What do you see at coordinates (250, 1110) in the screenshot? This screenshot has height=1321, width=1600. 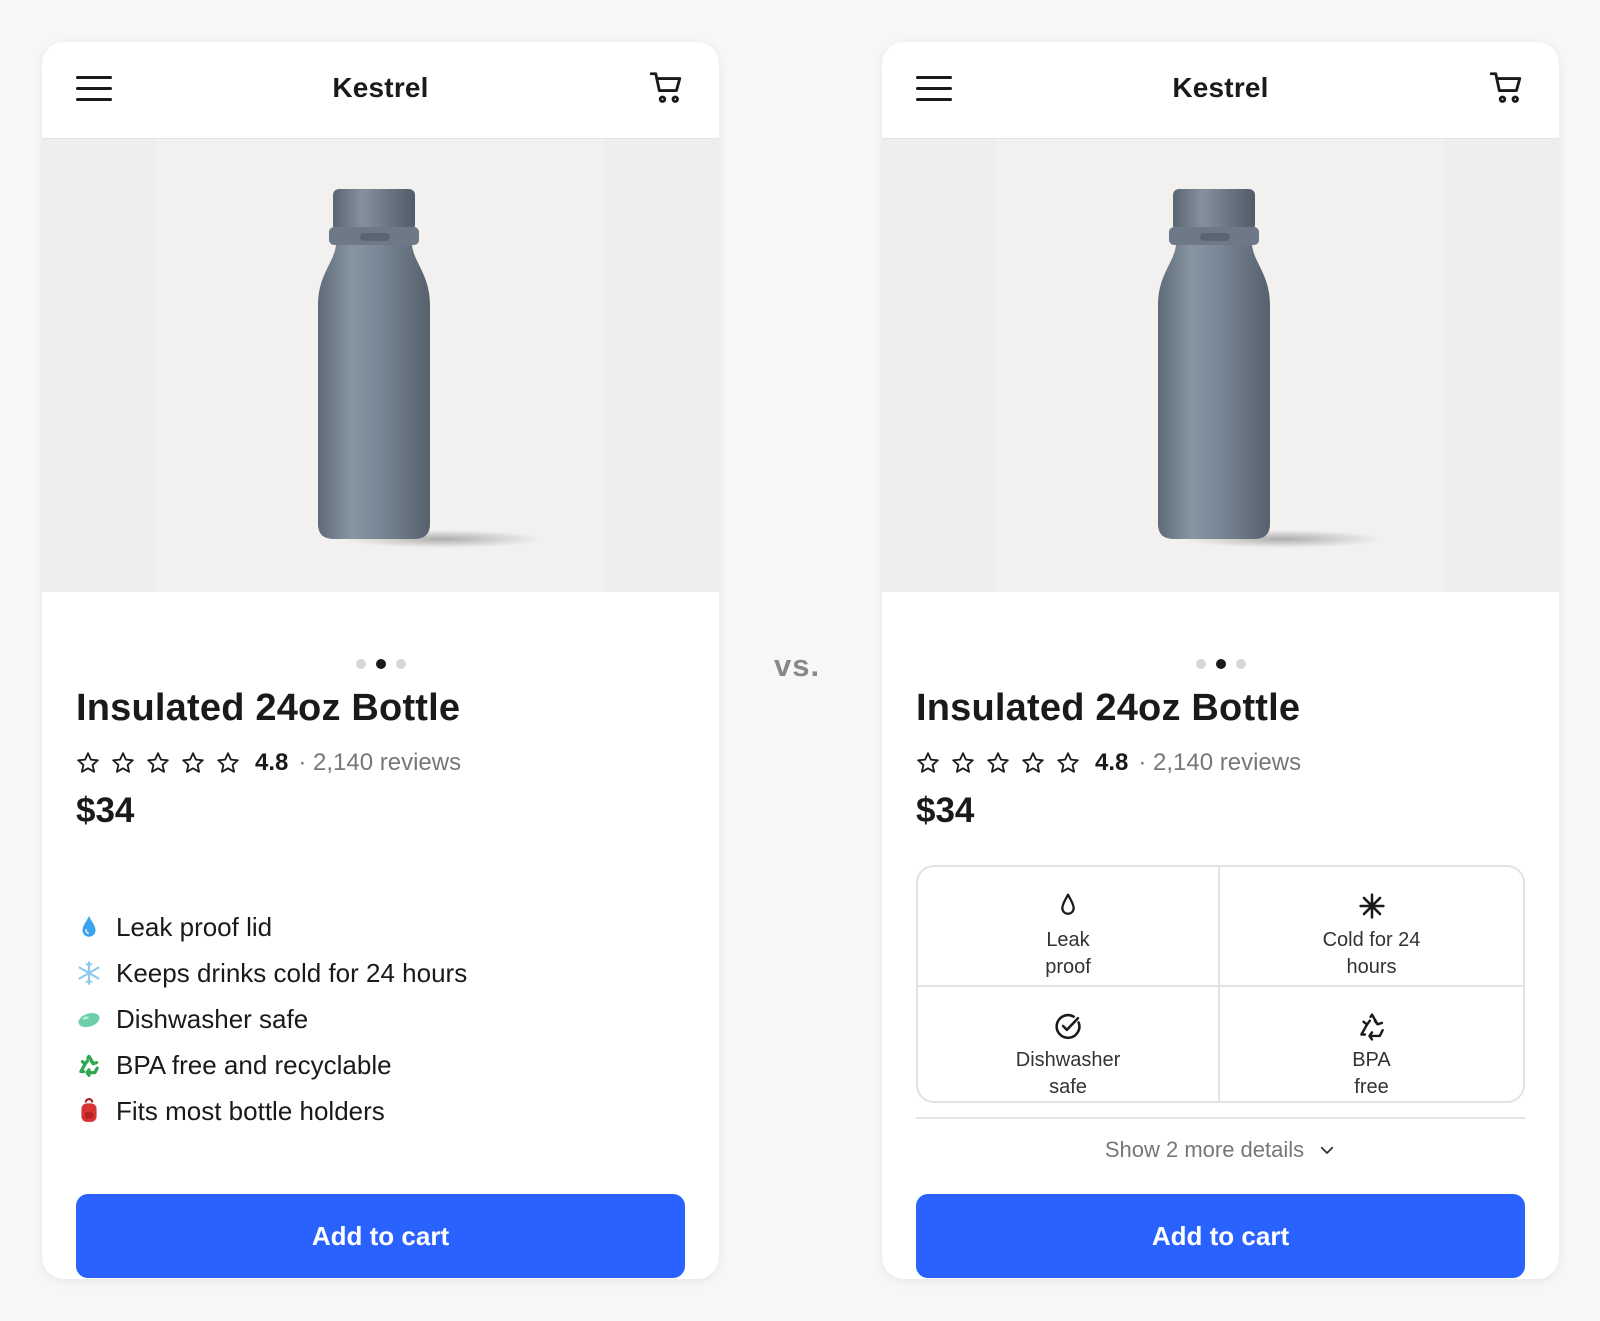 I see `feature-text: Fits most bottle holders` at bounding box center [250, 1110].